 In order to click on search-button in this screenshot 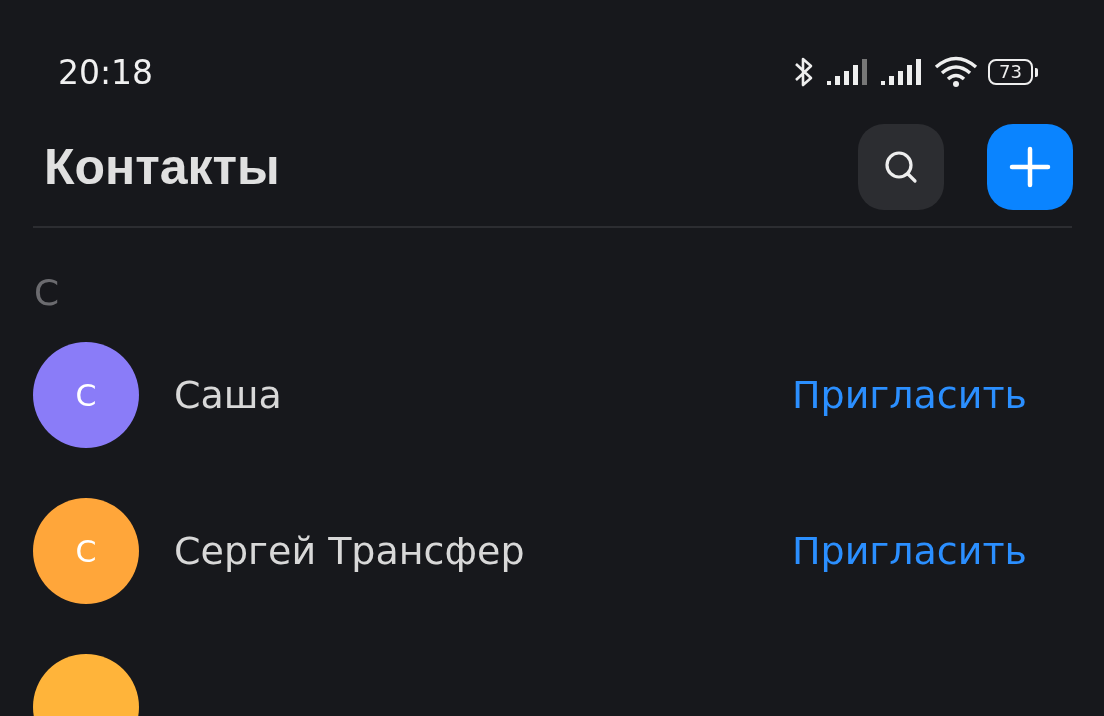, I will do `click(901, 167)`.